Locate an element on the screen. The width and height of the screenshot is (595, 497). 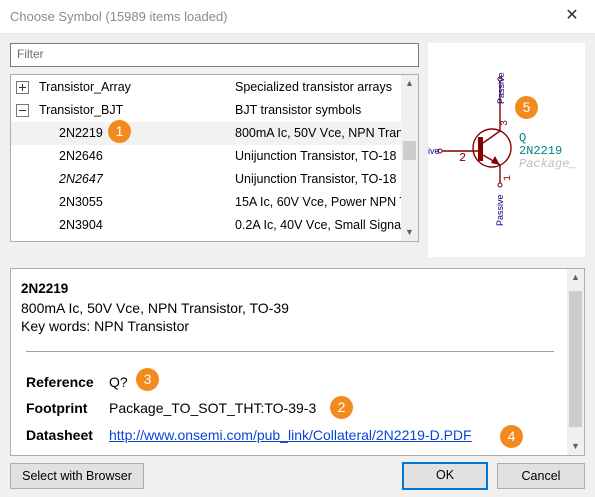
tree-item-name: 2N3904 is located at coordinates (81, 225).